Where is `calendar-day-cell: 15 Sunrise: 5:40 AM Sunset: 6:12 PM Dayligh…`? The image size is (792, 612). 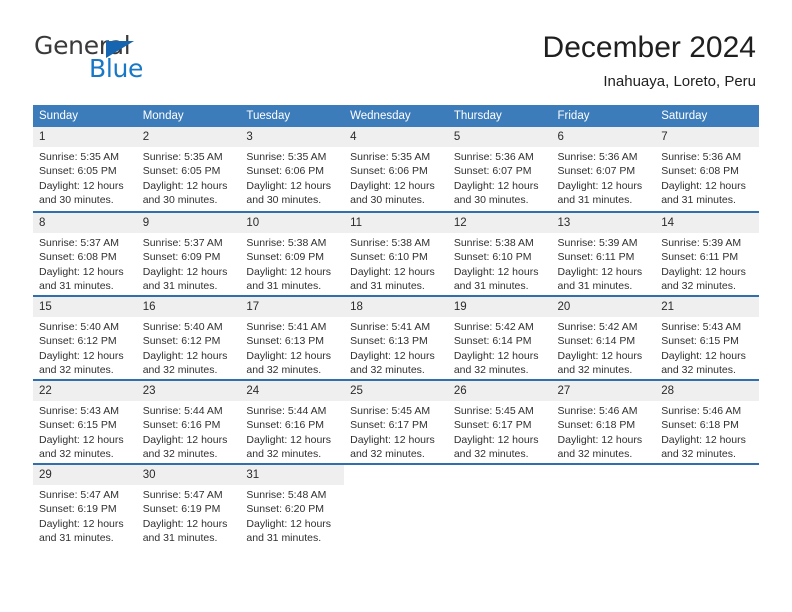
calendar-day-cell: 15 Sunrise: 5:40 AM Sunset: 6:12 PM Dayligh… is located at coordinates (85, 337).